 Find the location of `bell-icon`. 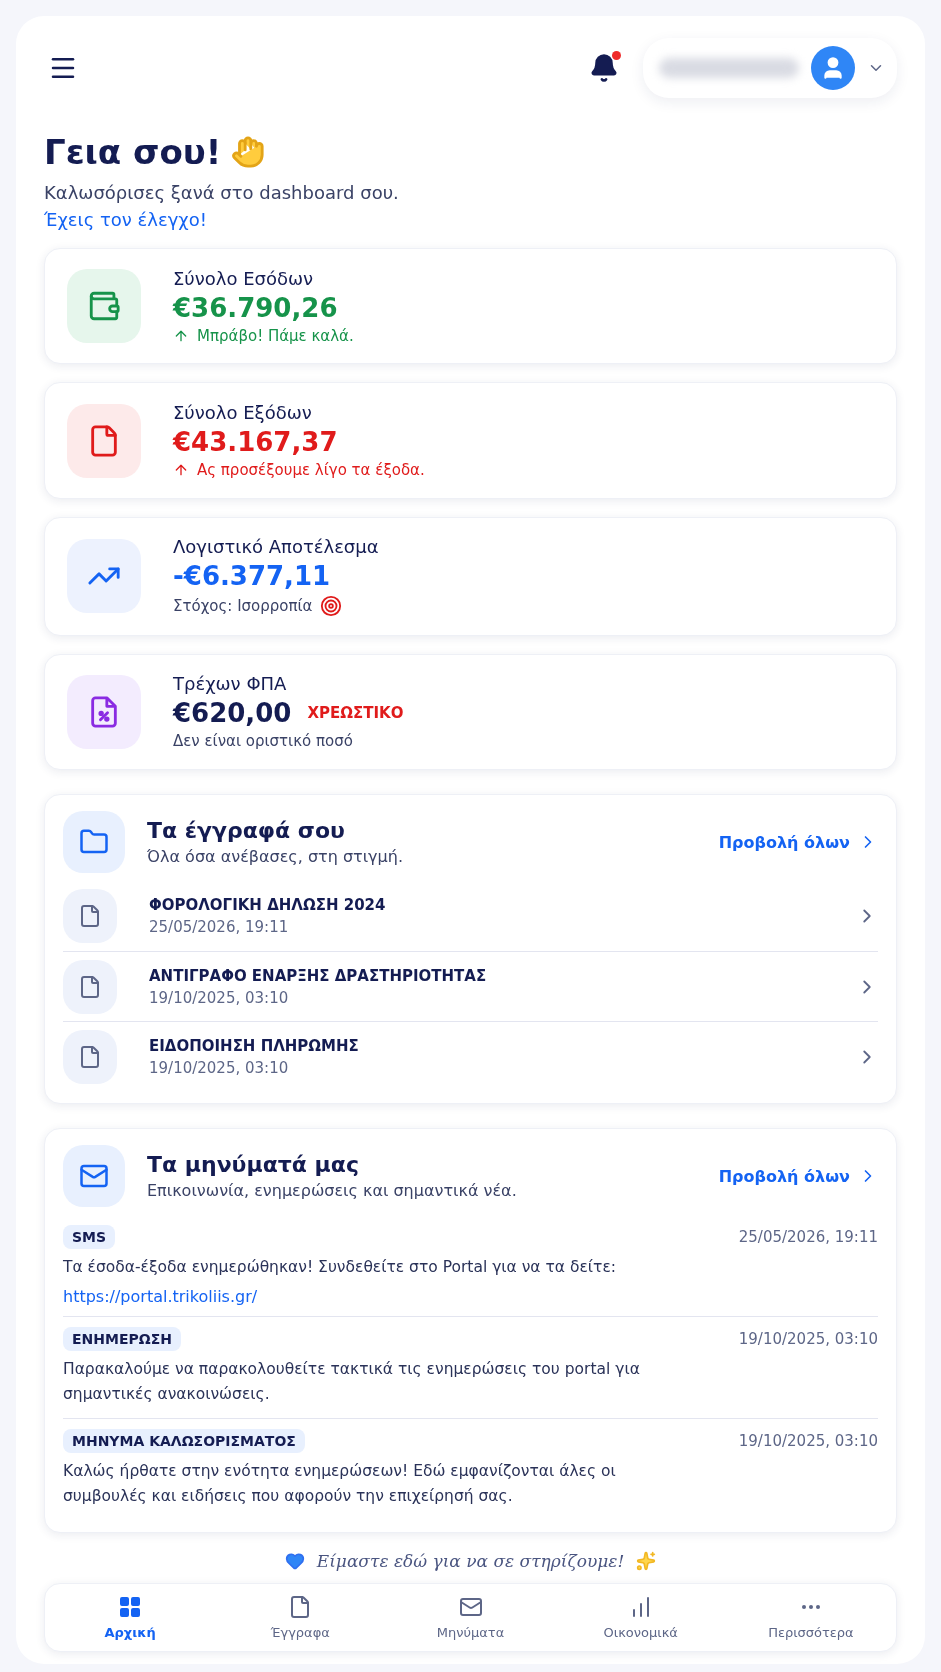

bell-icon is located at coordinates (604, 68).